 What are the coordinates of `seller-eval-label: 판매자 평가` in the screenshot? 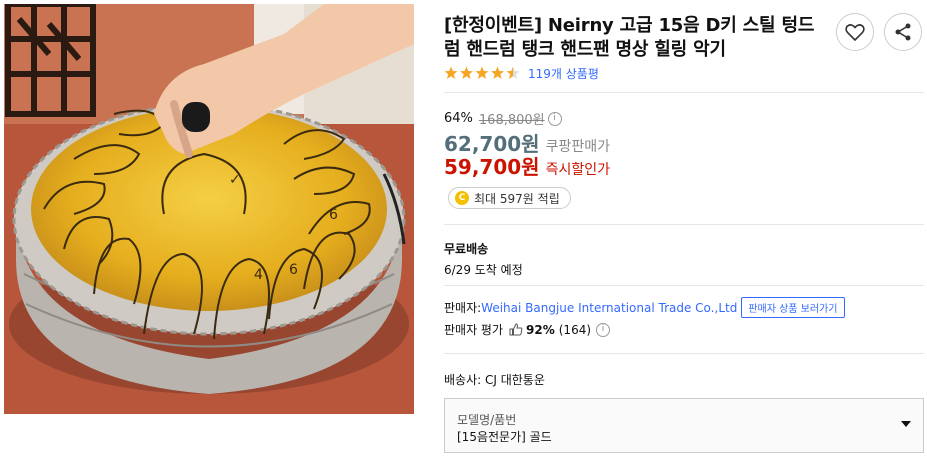 It's located at (474, 330).